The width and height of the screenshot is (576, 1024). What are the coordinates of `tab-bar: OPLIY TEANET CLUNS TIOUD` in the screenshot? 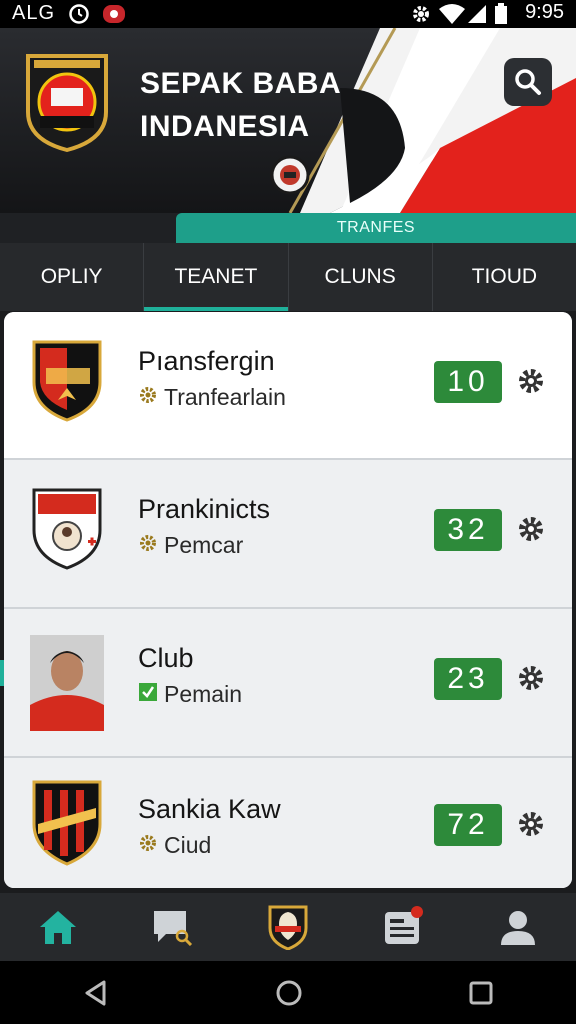 It's located at (288, 277).